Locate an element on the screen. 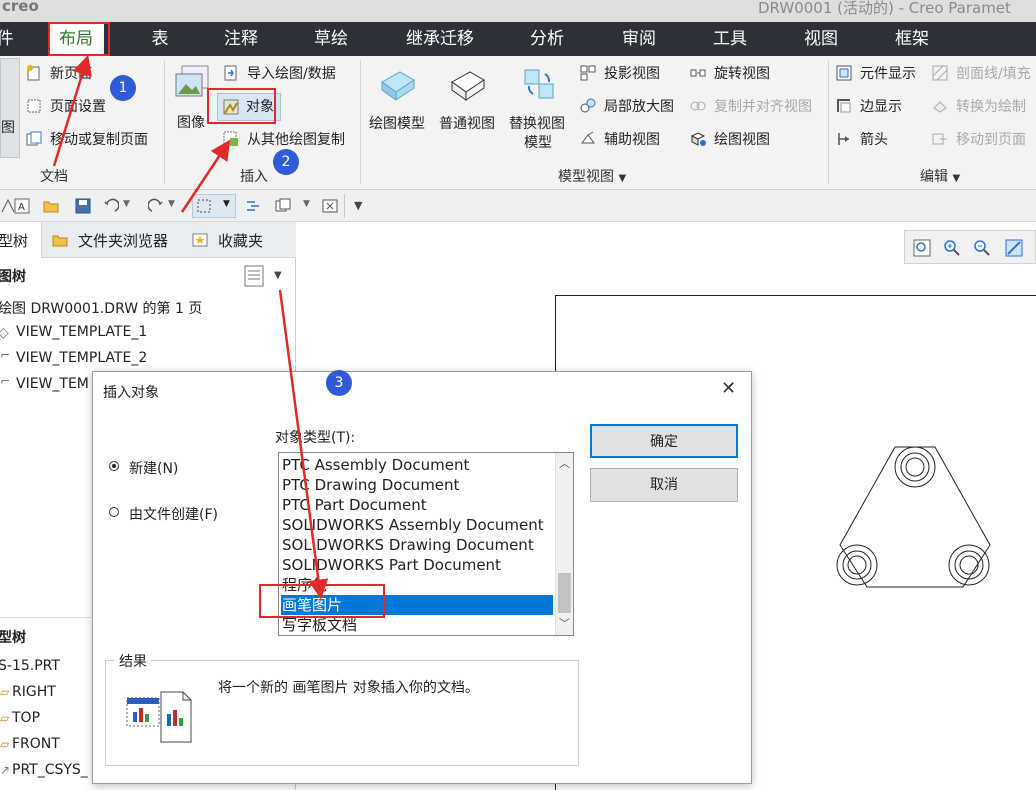 This screenshot has width=1036, height=790. selection-box-button: ▼ is located at coordinates (214, 206).